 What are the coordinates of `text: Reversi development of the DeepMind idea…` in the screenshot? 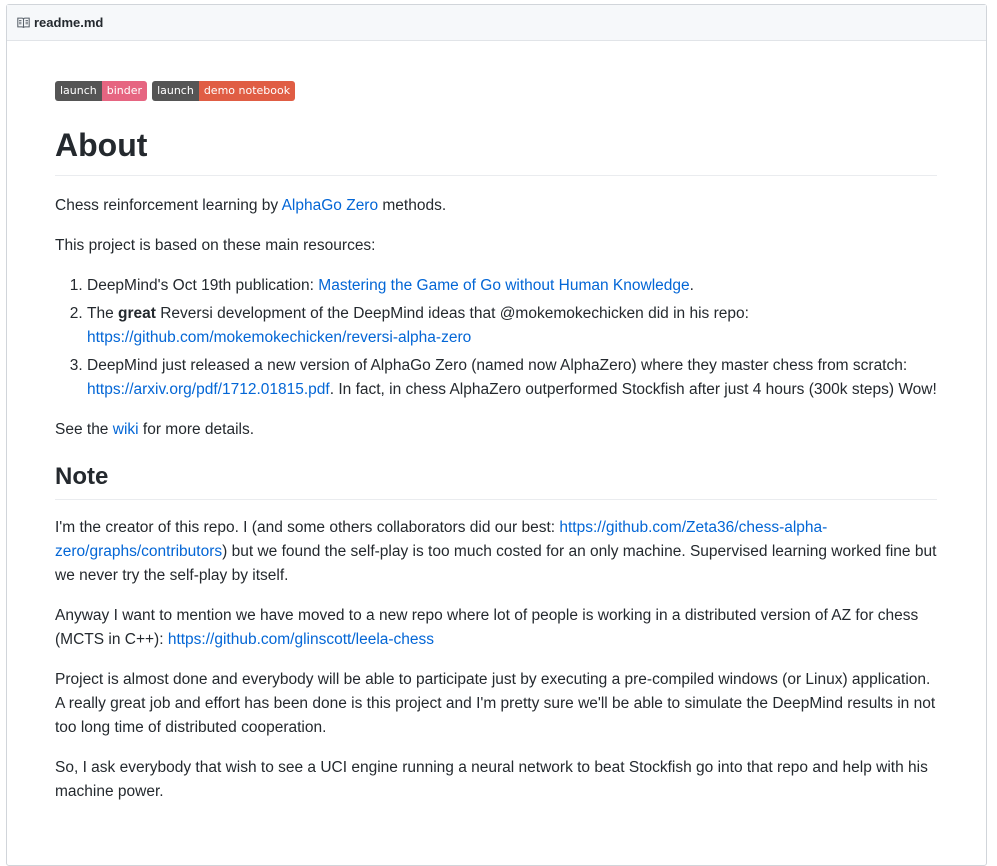 It's located at (452, 313).